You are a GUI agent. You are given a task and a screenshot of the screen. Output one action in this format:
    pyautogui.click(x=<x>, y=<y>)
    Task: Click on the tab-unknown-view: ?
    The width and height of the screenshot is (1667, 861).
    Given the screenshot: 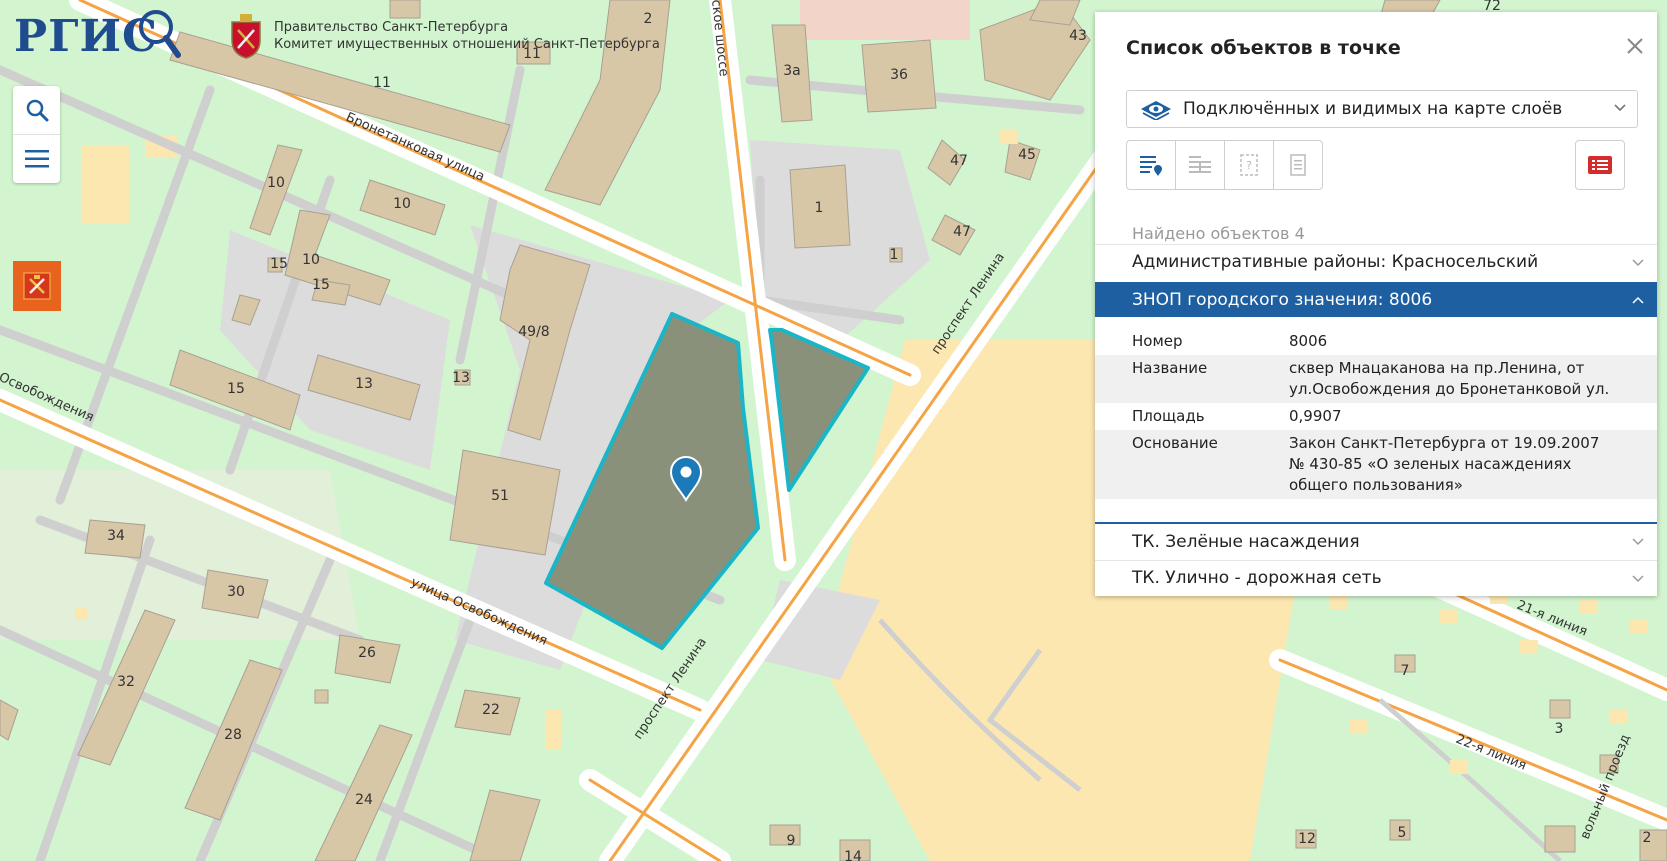 What is the action you would take?
    pyautogui.click(x=1248, y=165)
    